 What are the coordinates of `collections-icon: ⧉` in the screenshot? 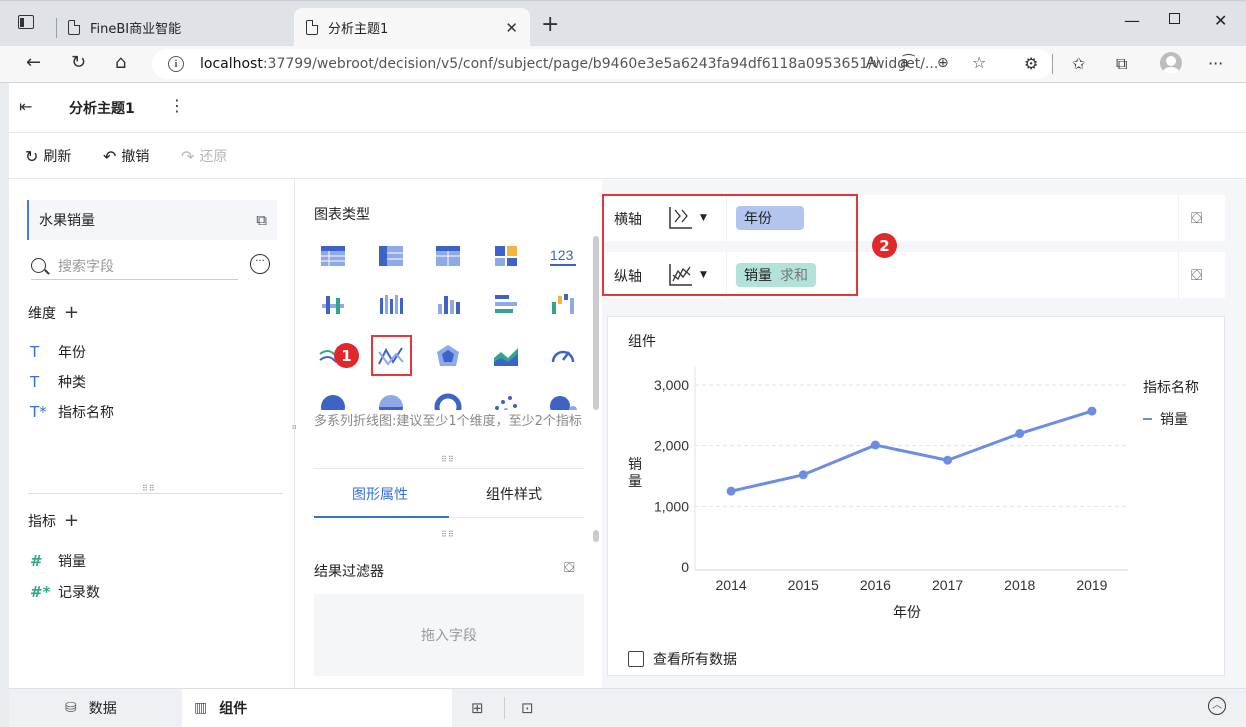 It's located at (1121, 64).